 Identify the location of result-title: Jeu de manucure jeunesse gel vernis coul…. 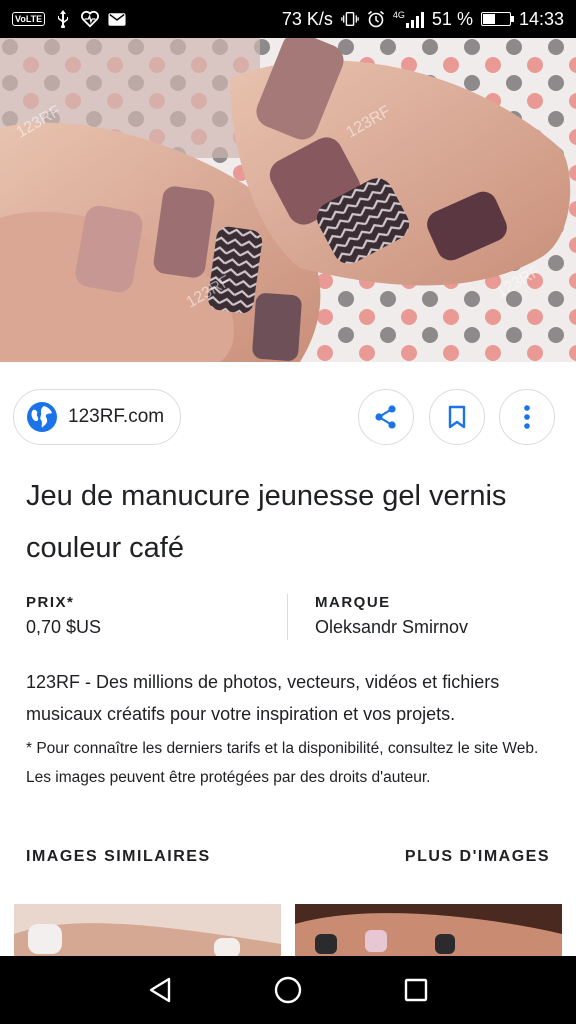
(266, 522).